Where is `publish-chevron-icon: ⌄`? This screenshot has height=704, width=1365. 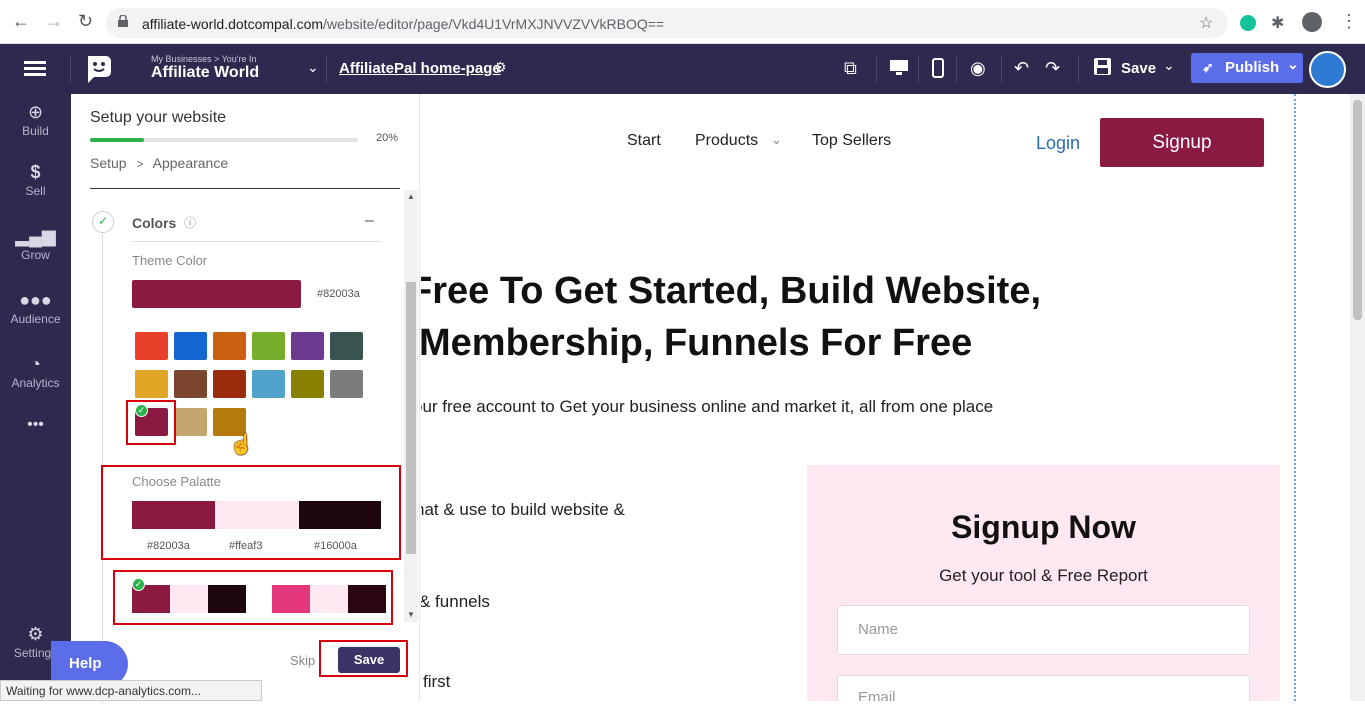 publish-chevron-icon: ⌄ is located at coordinates (1293, 64).